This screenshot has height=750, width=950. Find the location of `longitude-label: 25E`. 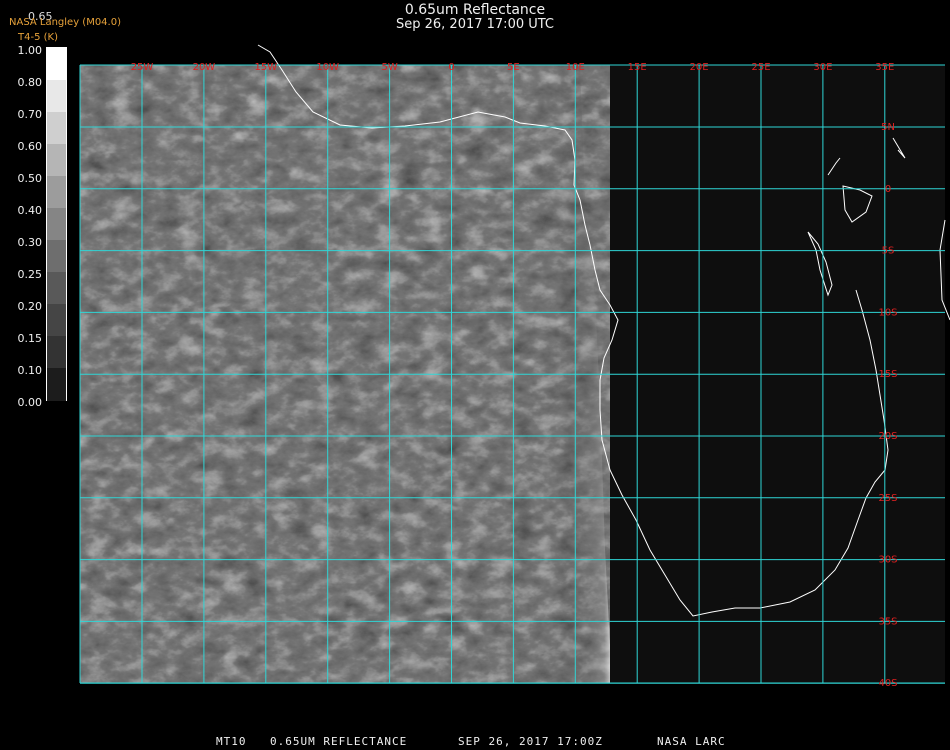

longitude-label: 25E is located at coordinates (760, 67).